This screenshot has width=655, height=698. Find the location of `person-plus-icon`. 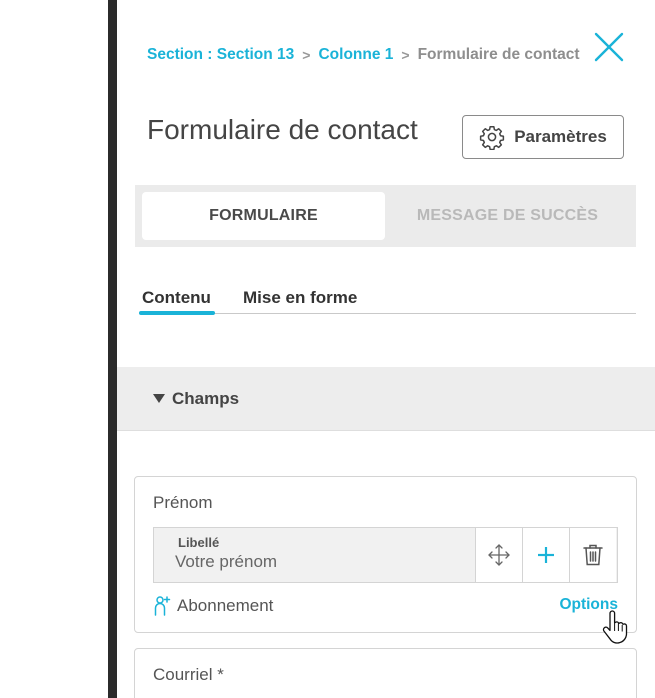

person-plus-icon is located at coordinates (162, 606).